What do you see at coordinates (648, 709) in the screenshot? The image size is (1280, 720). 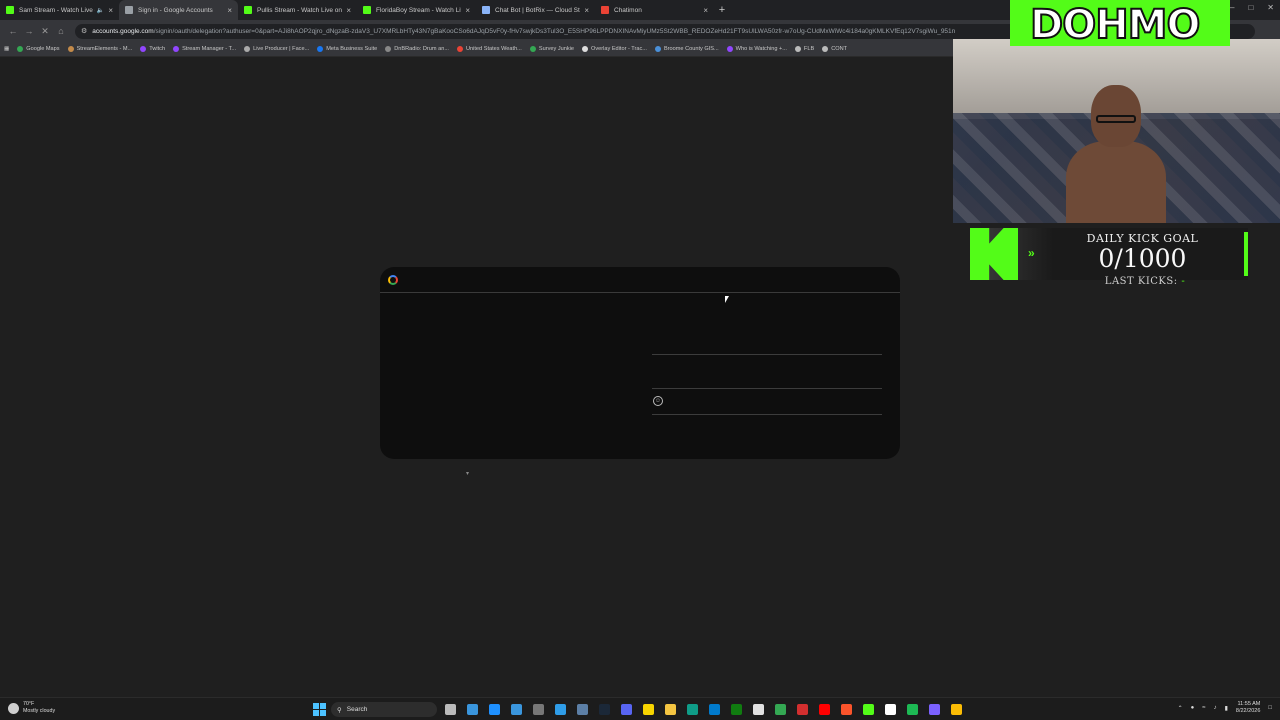 I see `taskbar-app-sticky-notes` at bounding box center [648, 709].